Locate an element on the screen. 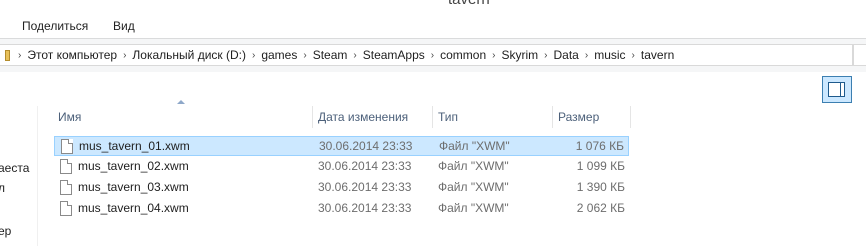 Image resolution: width=866 pixels, height=246 pixels. column-type: Тип is located at coordinates (492, 117).